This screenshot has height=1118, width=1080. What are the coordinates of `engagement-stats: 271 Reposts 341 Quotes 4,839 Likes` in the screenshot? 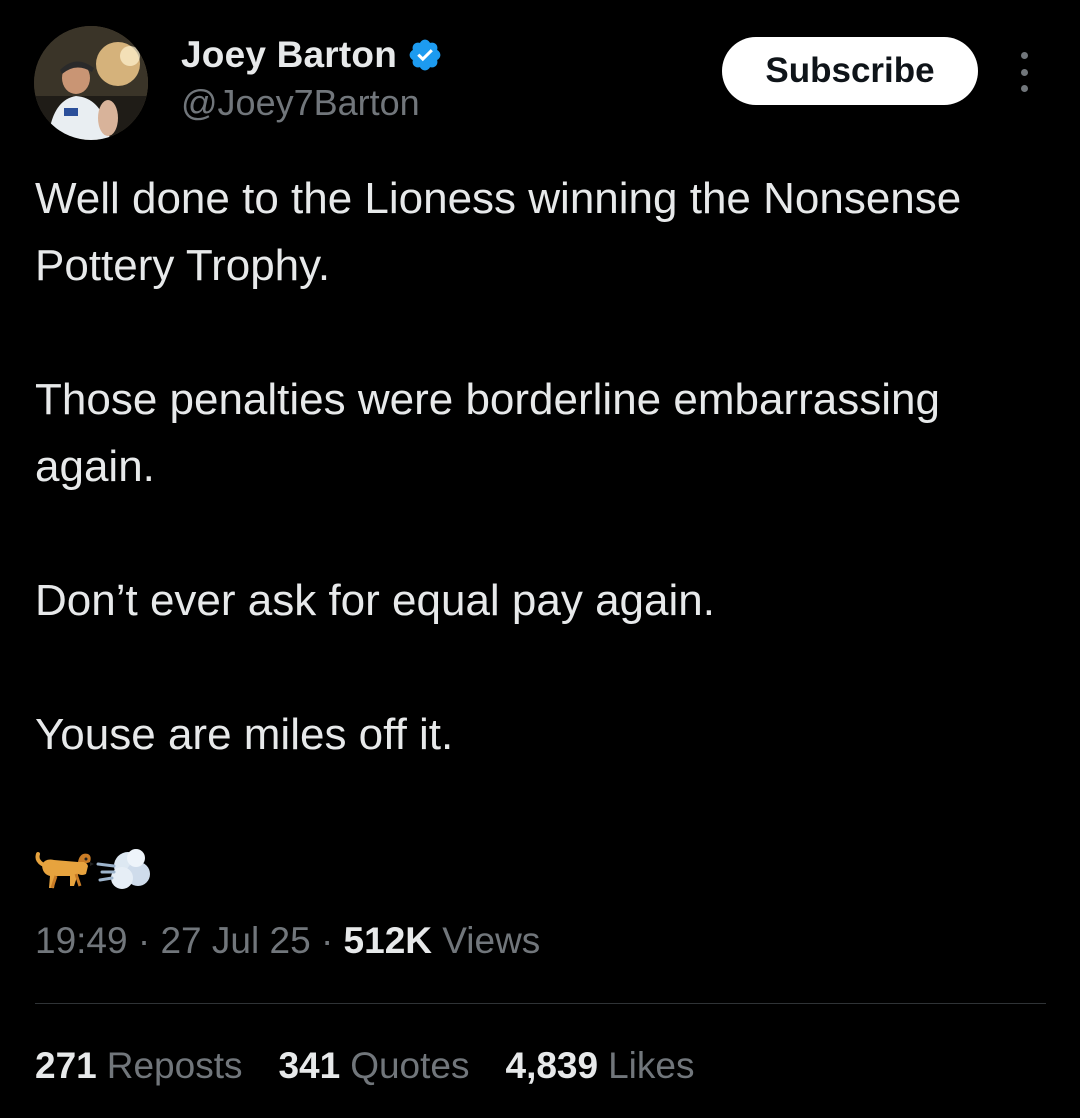 It's located at (382, 1066).